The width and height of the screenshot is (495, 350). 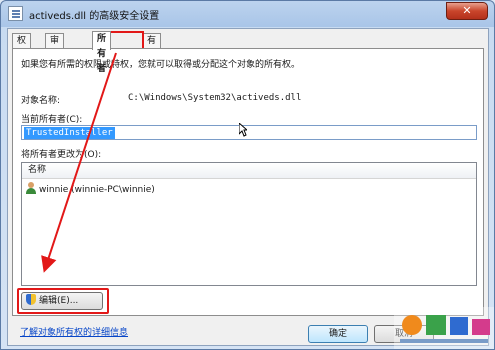 I want to click on annotation-arrow, so click(x=79, y=162).